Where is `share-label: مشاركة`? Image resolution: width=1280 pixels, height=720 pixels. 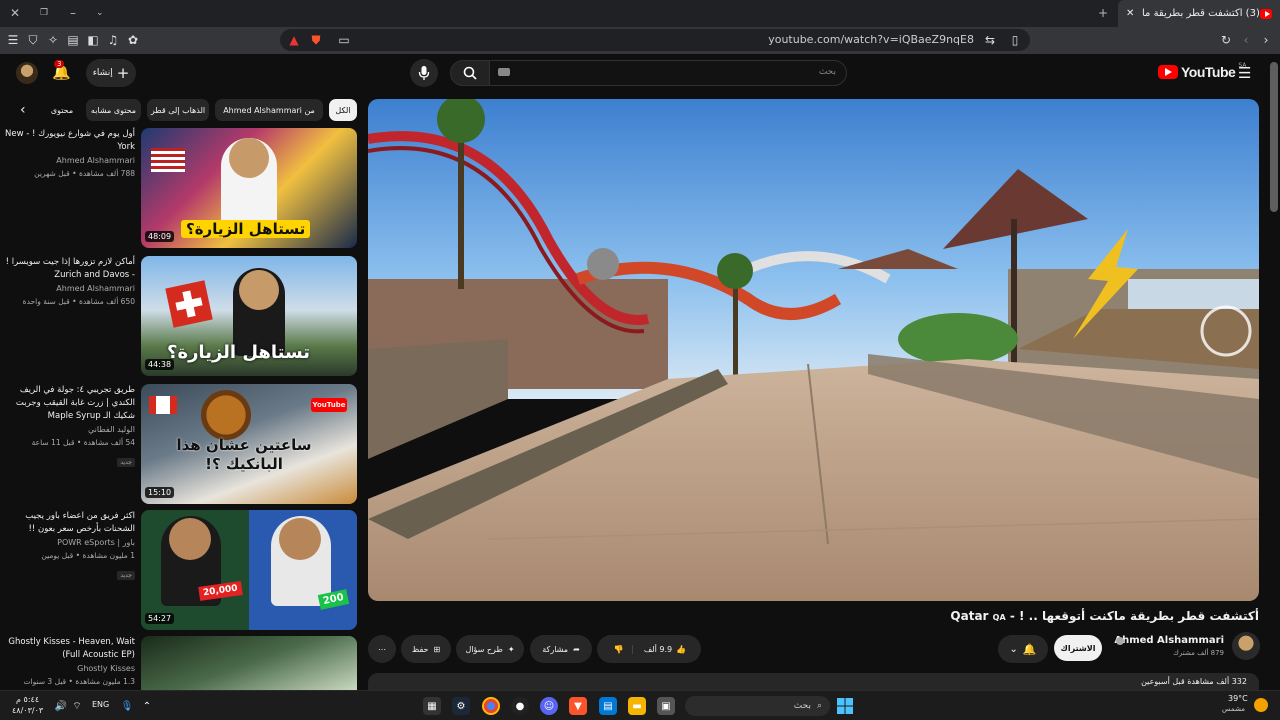 share-label: مشاركة is located at coordinates (555, 649).